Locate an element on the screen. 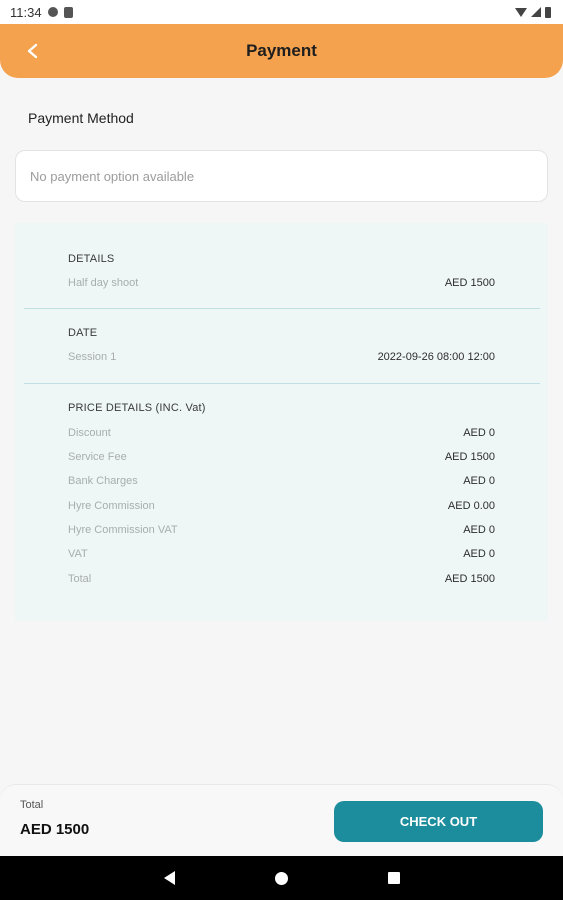  nav-home-icon is located at coordinates (281, 878).